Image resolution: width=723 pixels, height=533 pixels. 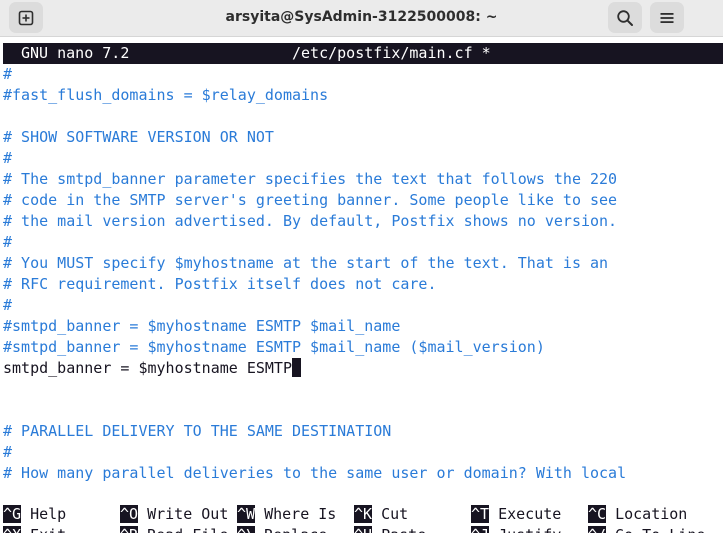 I want to click on shortcut-key: ^G, so click(x=12, y=514).